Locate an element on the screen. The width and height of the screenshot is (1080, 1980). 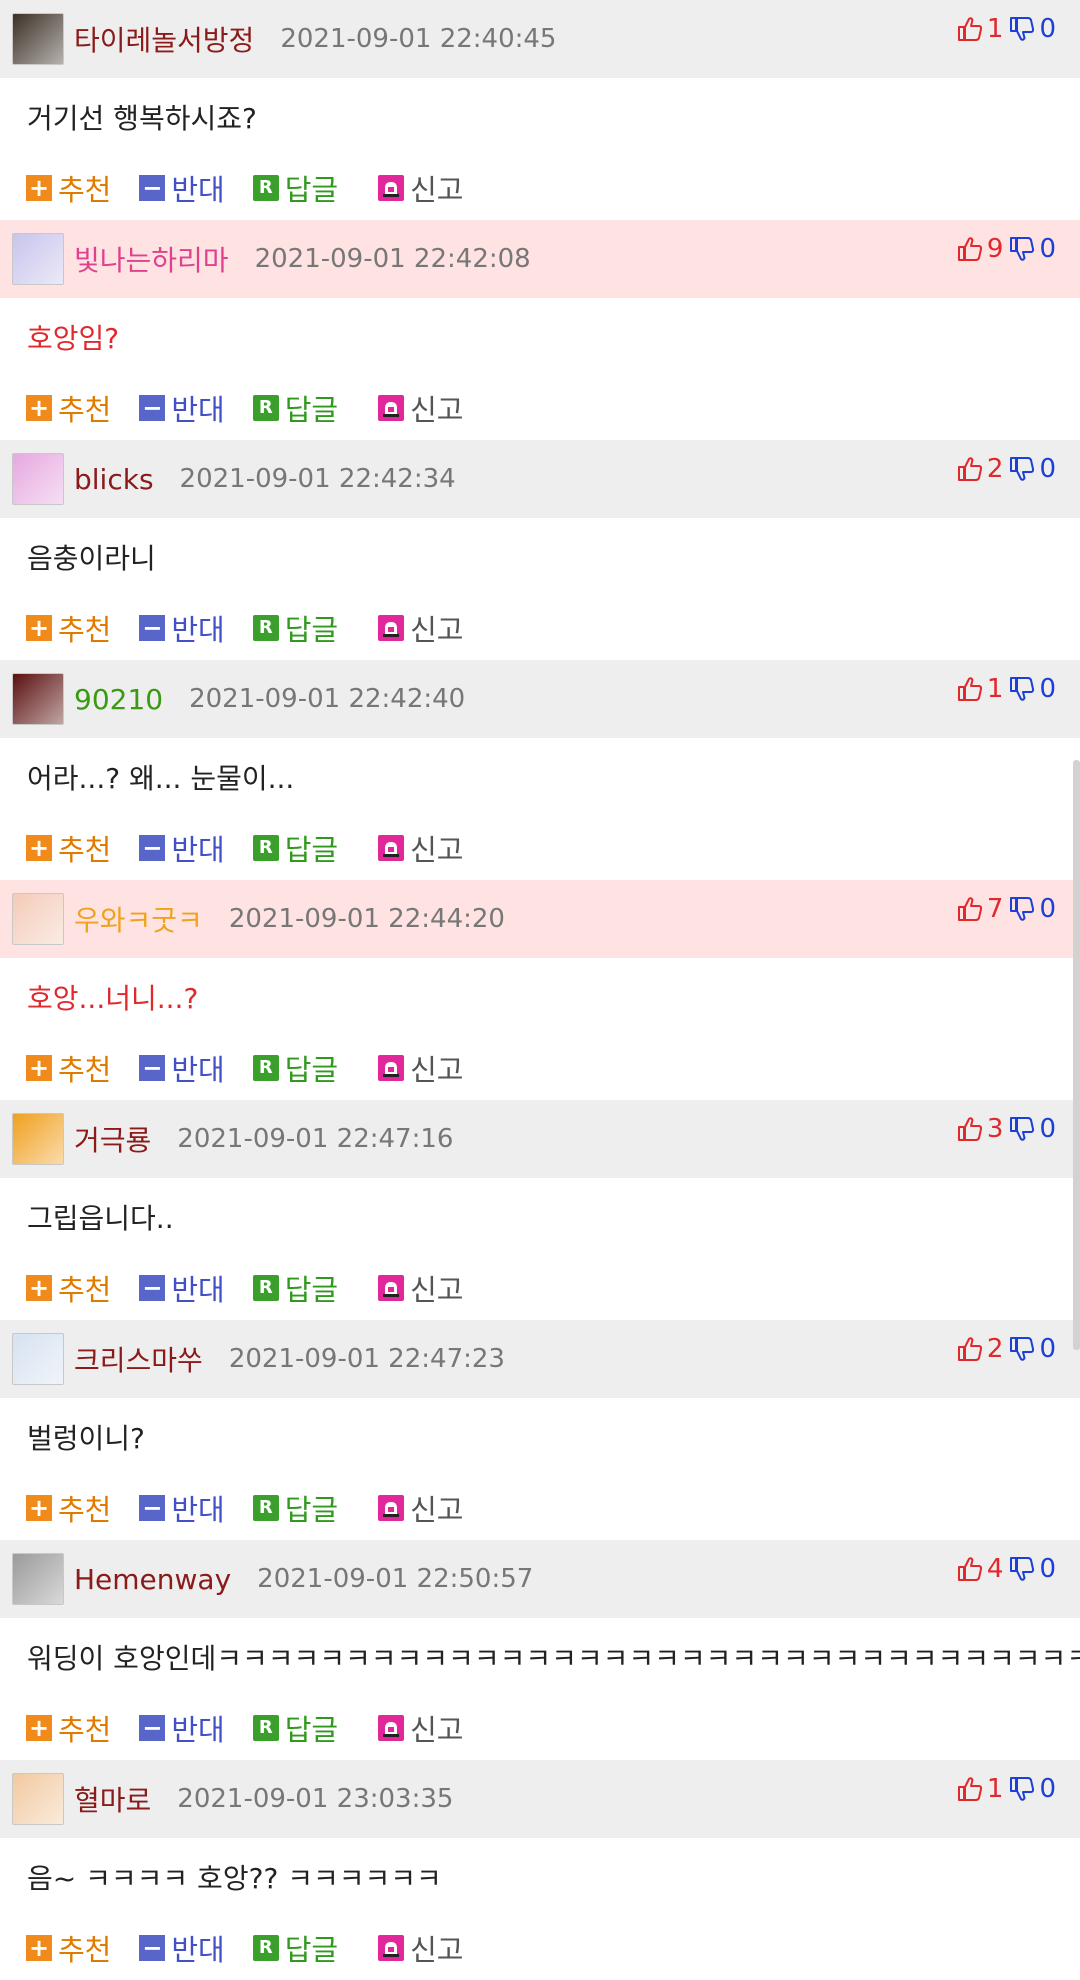
comment-nickname: 빛나는하리마 is located at coordinates (151, 259).